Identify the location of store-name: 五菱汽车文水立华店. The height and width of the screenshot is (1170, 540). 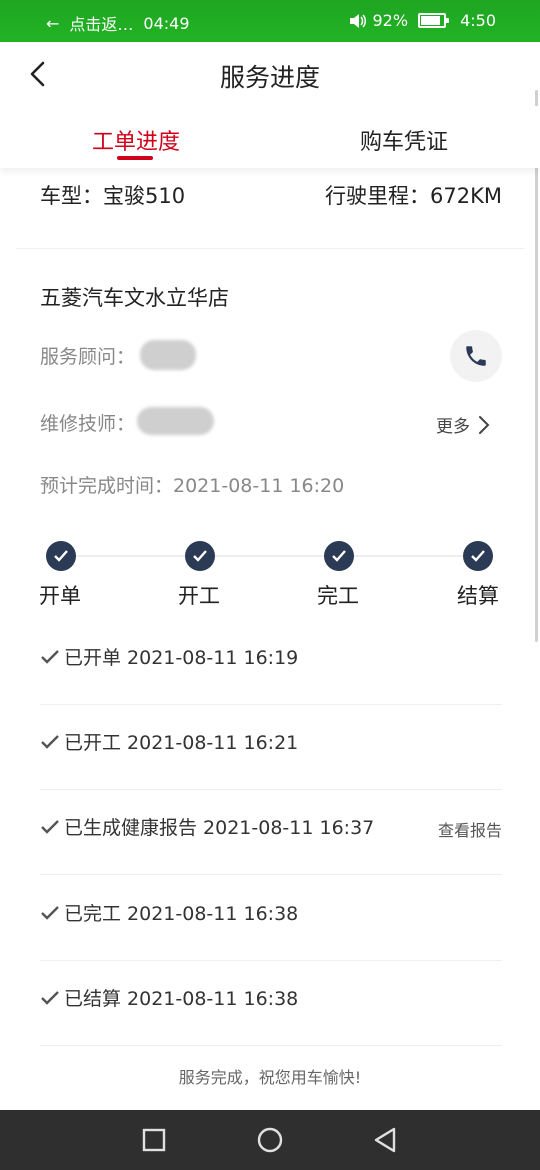
(134, 298).